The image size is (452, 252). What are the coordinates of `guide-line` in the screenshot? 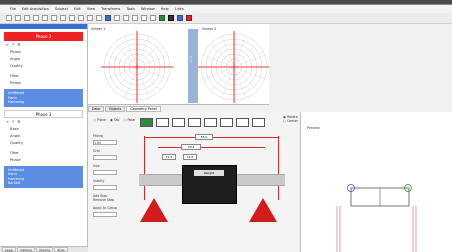 It's located at (144, 168).